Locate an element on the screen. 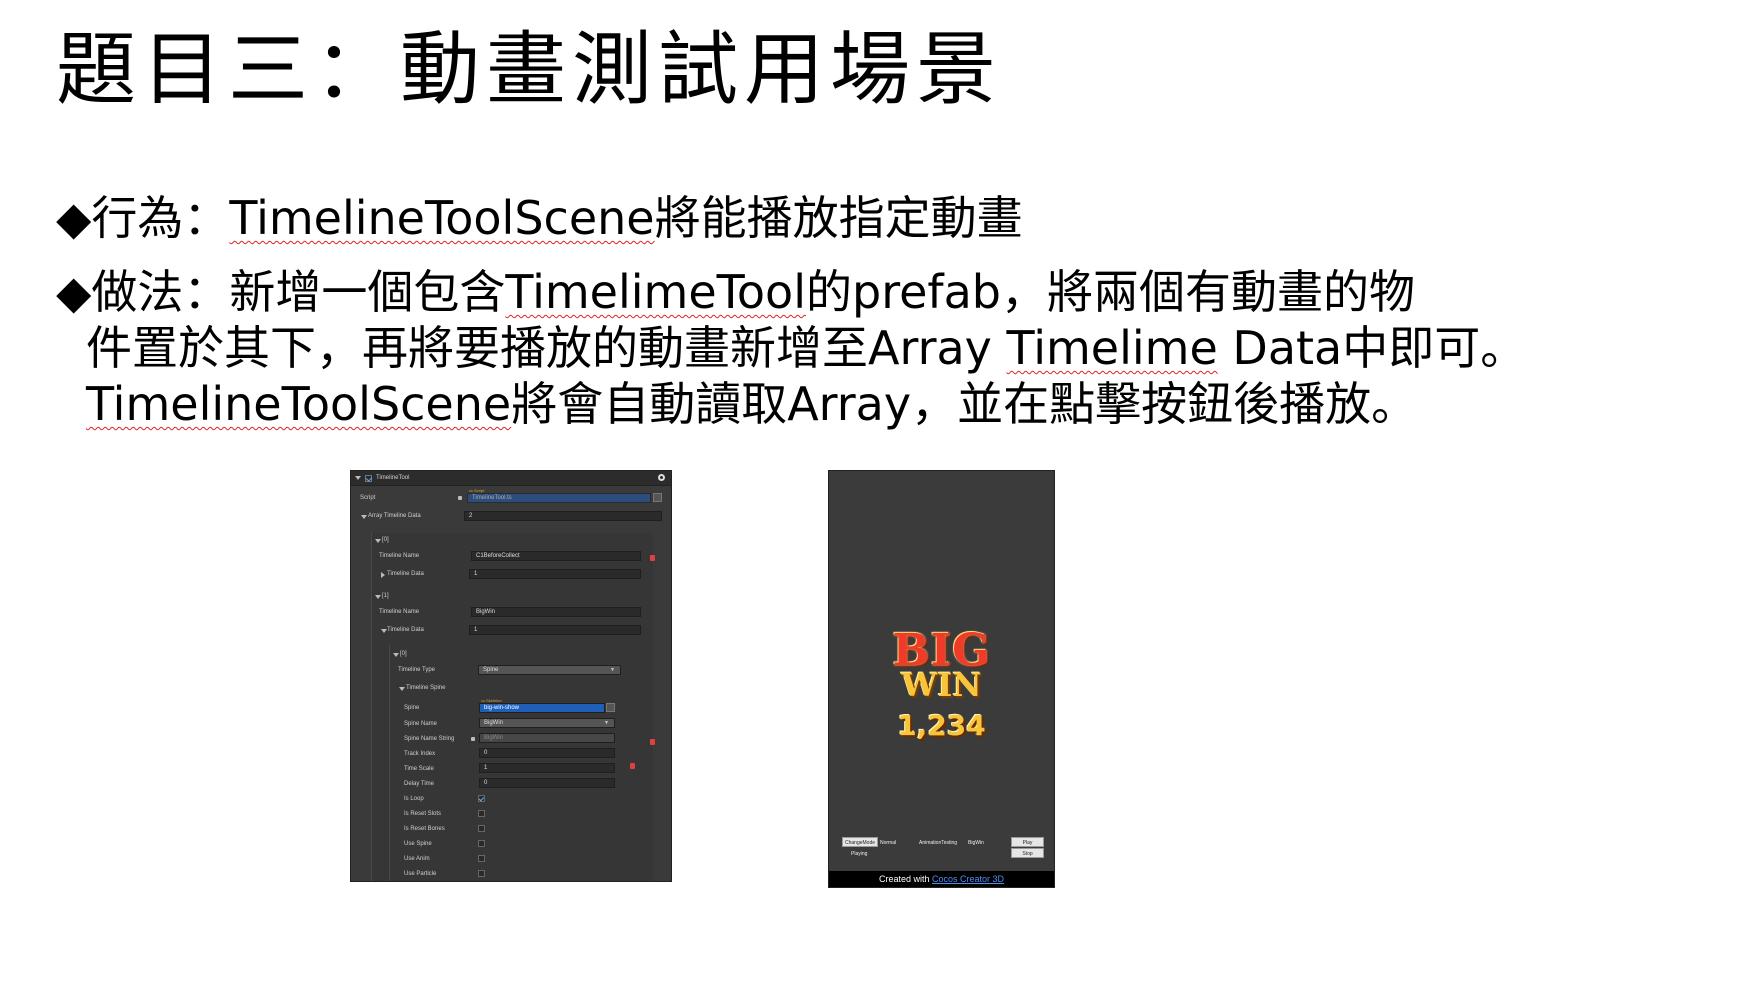  component-name: TimelineTool is located at coordinates (393, 478).